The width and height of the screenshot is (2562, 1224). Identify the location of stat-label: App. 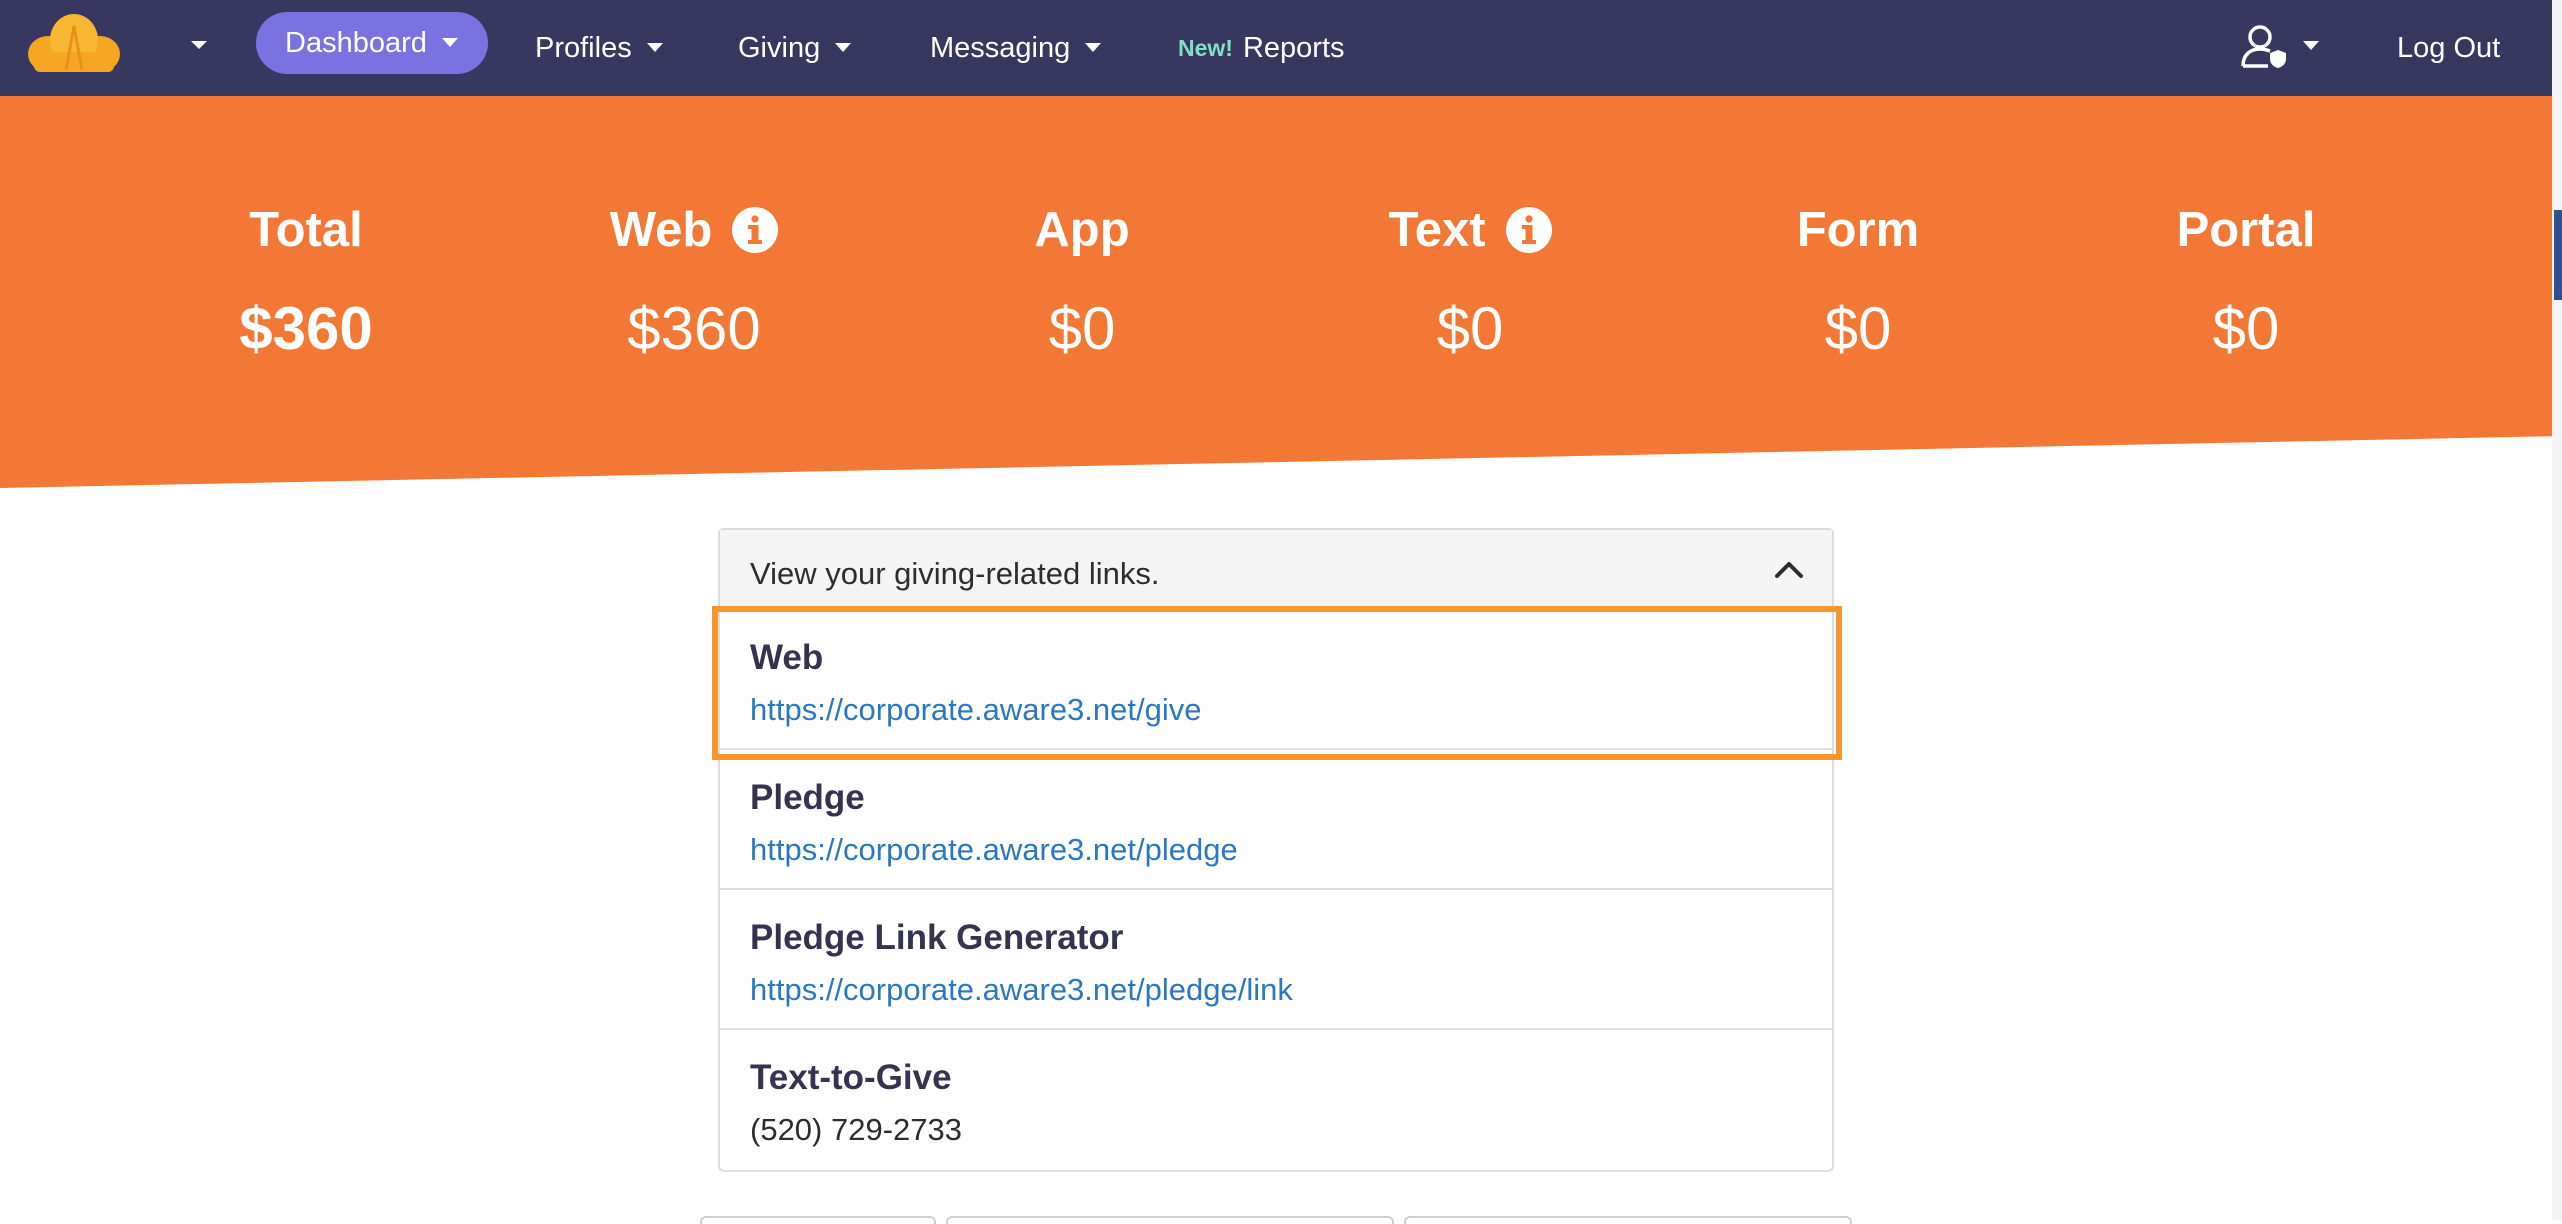
(1082, 230).